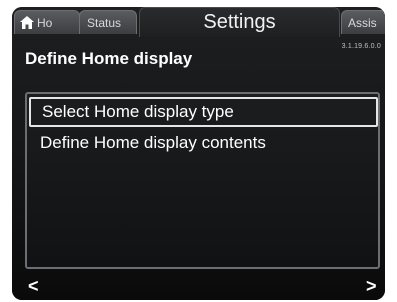  I want to click on tab-home-label: Ho, so click(45, 23).